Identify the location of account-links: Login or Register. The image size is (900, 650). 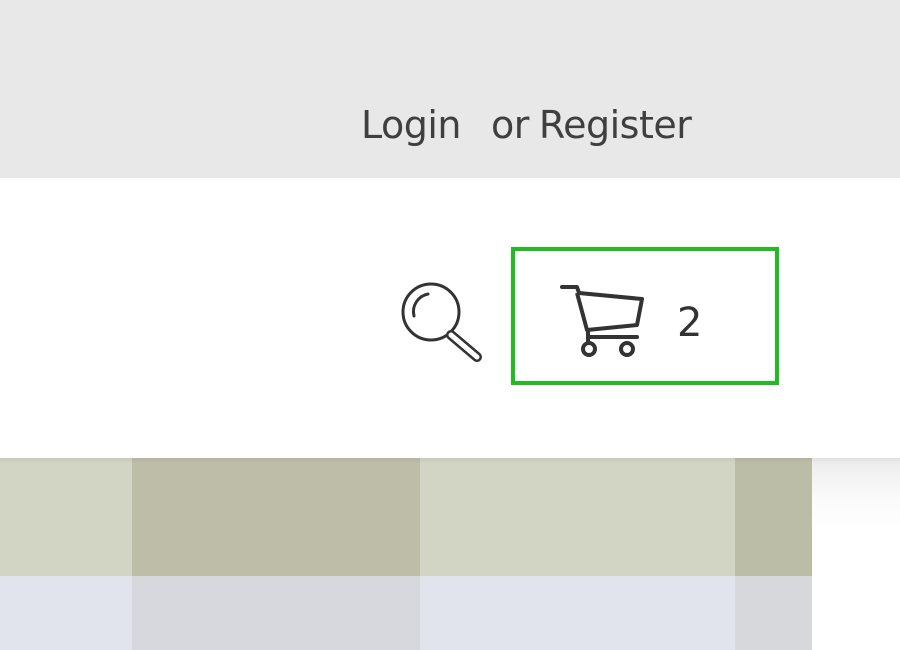
(526, 125).